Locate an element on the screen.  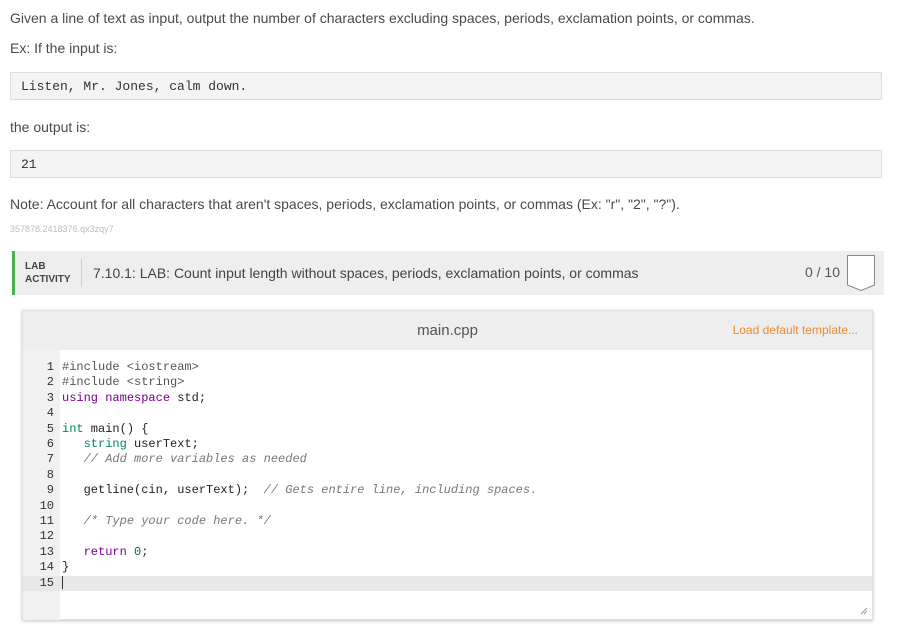
code-line: 10 is located at coordinates (447, 506).